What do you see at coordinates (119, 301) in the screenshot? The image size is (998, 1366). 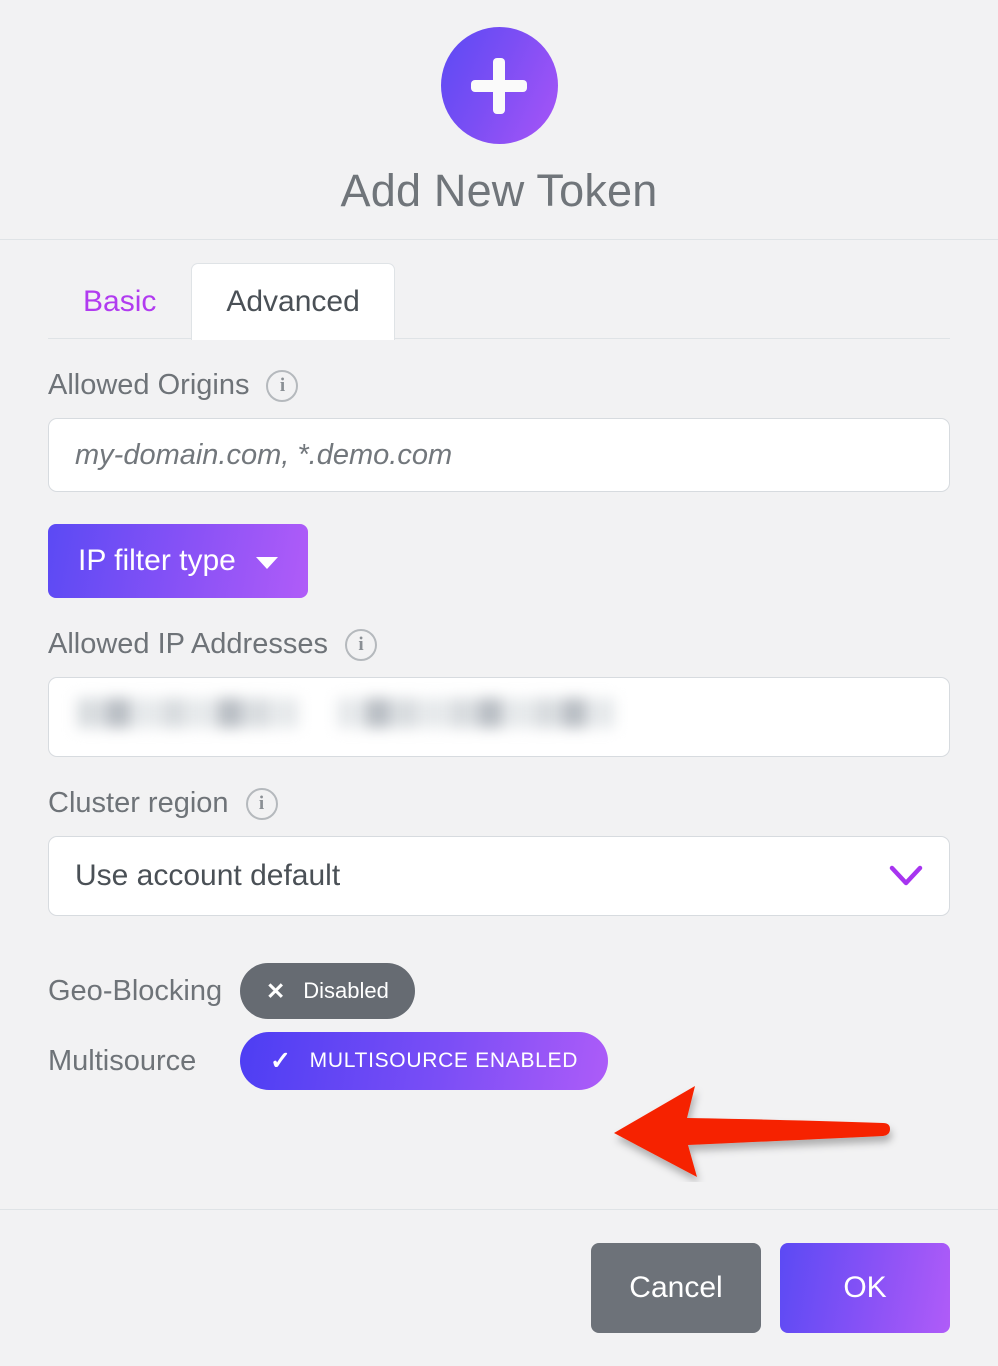 I see `tab-basic: Basic` at bounding box center [119, 301].